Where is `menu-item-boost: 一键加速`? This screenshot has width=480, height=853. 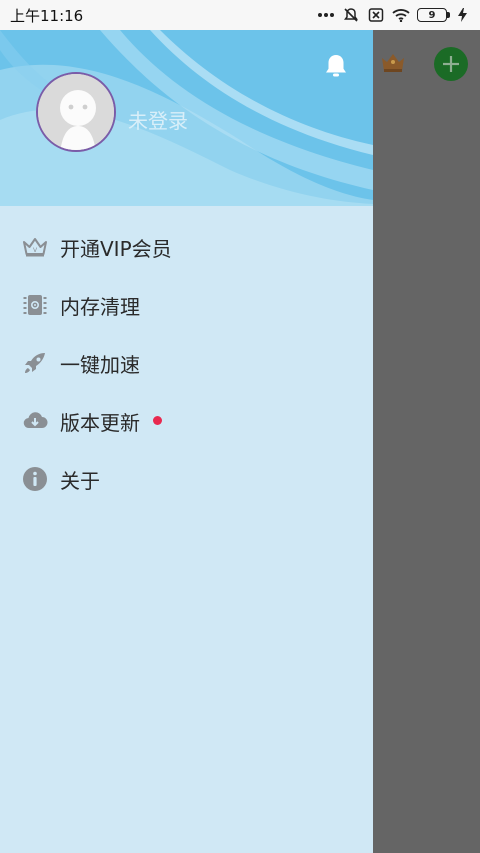
menu-item-boost: 一键加速 is located at coordinates (186, 363).